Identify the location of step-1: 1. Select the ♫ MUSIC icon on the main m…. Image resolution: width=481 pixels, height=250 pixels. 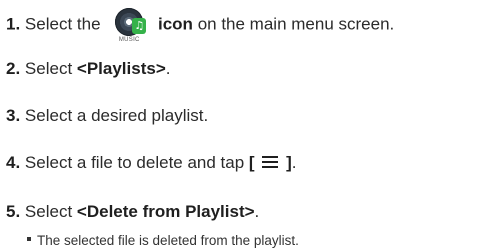
(200, 25).